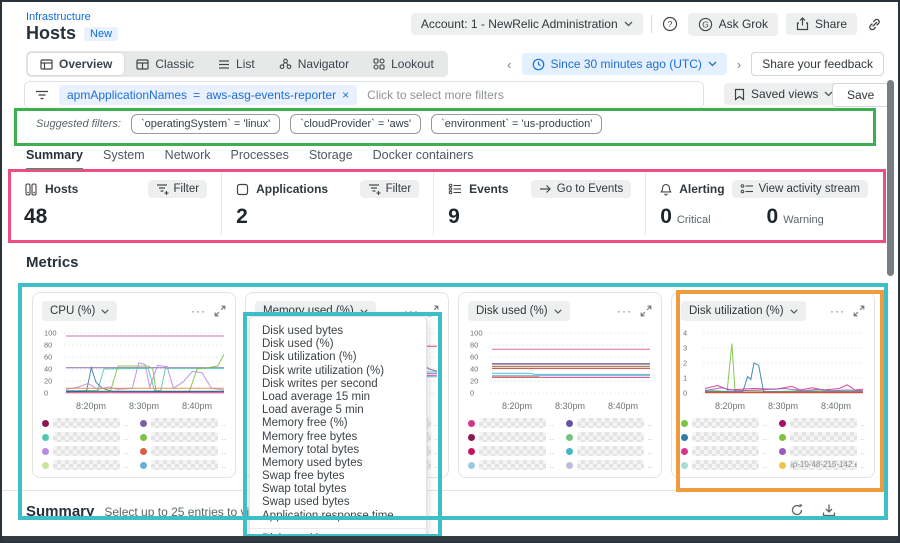 The height and width of the screenshot is (543, 900). I want to click on subtab-storage: Storage, so click(331, 159).